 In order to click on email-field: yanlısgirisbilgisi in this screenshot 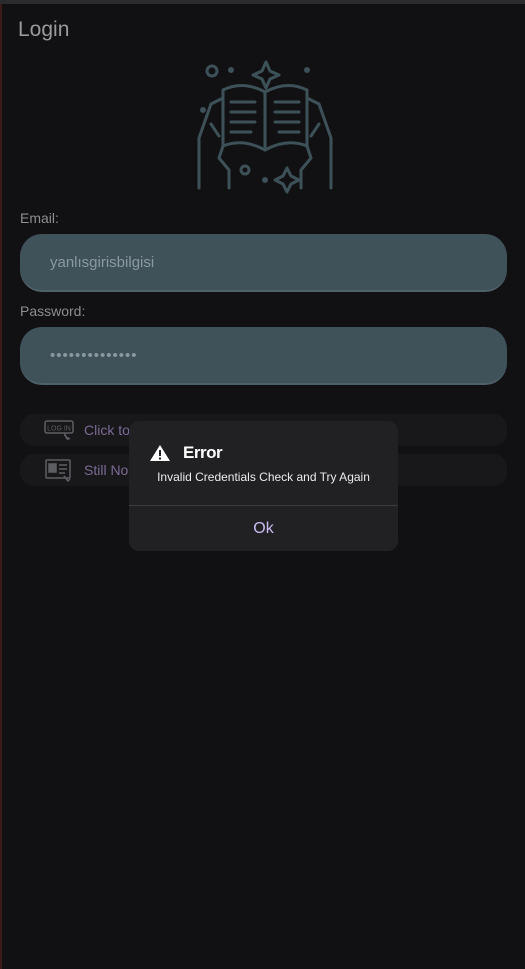, I will do `click(263, 263)`.